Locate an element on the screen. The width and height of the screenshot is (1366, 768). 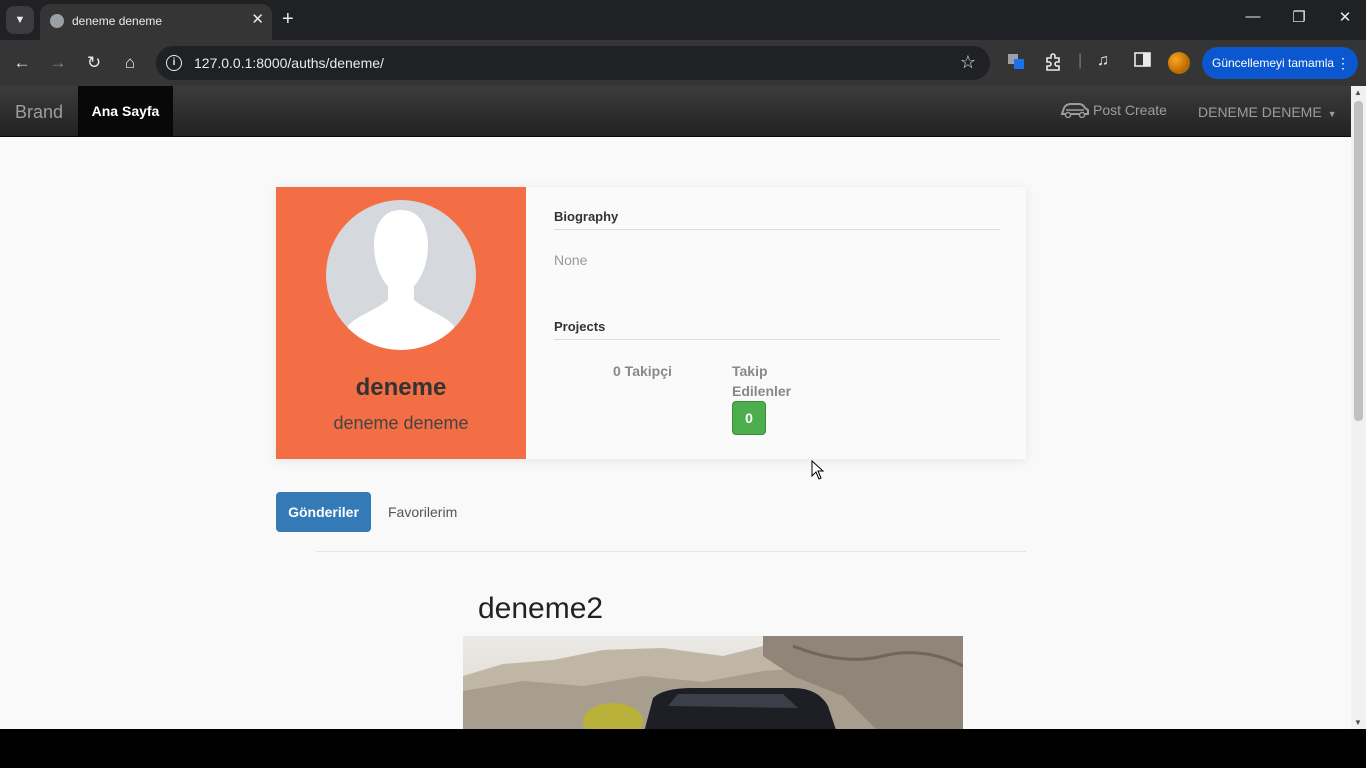
more-menu-icon: ⋮ is located at coordinates (1343, 63).